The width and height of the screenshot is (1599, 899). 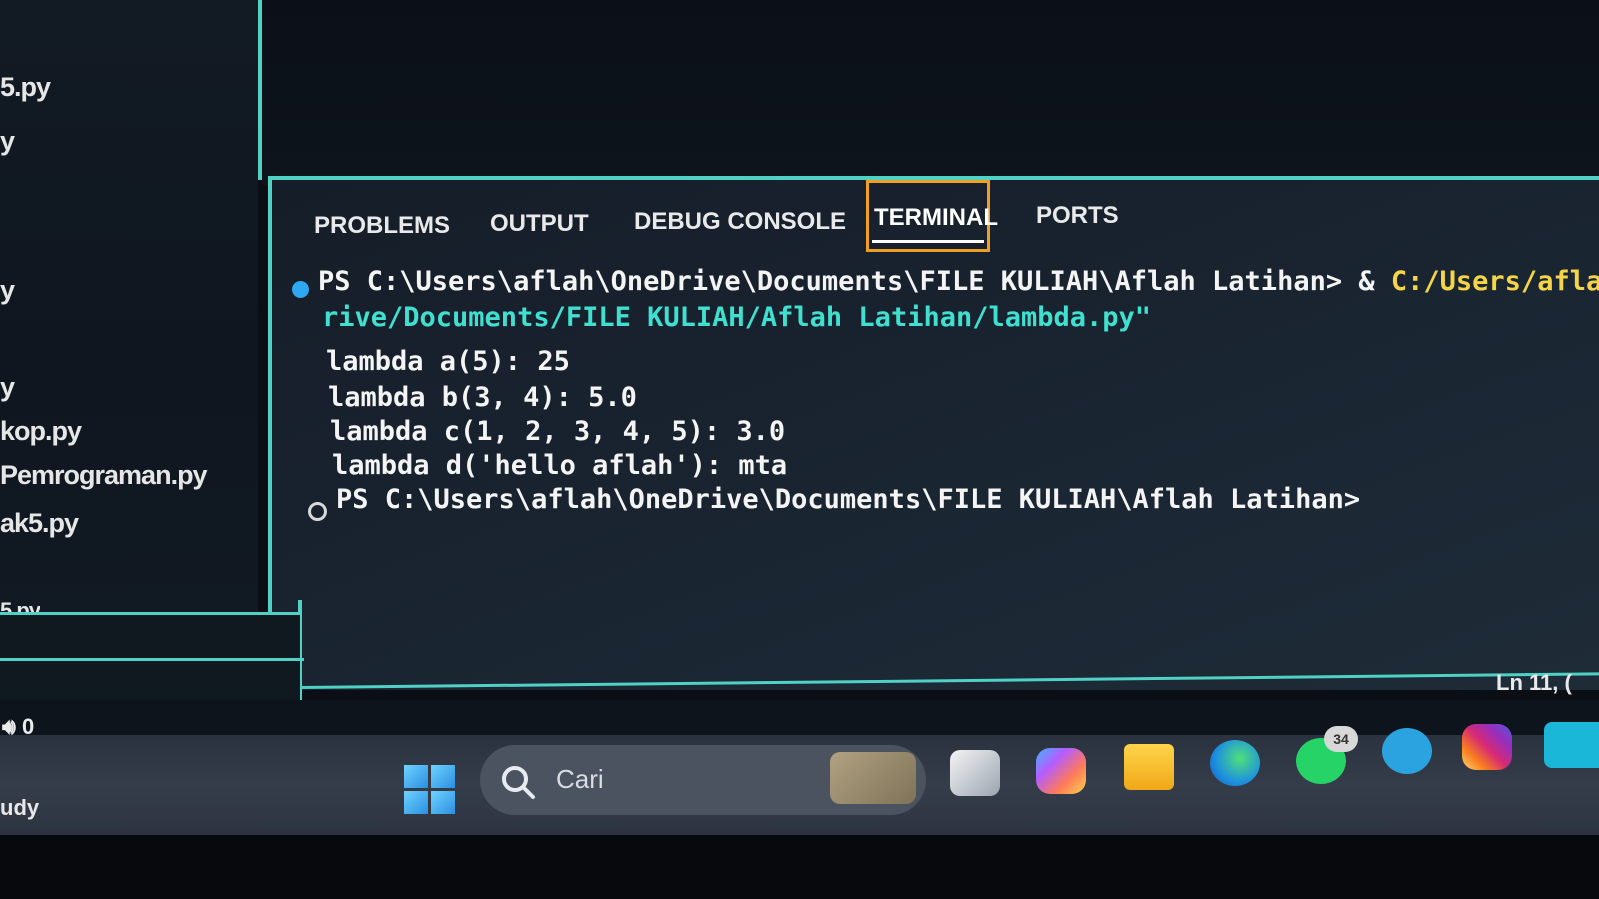 What do you see at coordinates (382, 226) in the screenshot?
I see `tab-problems: PROBLEMS` at bounding box center [382, 226].